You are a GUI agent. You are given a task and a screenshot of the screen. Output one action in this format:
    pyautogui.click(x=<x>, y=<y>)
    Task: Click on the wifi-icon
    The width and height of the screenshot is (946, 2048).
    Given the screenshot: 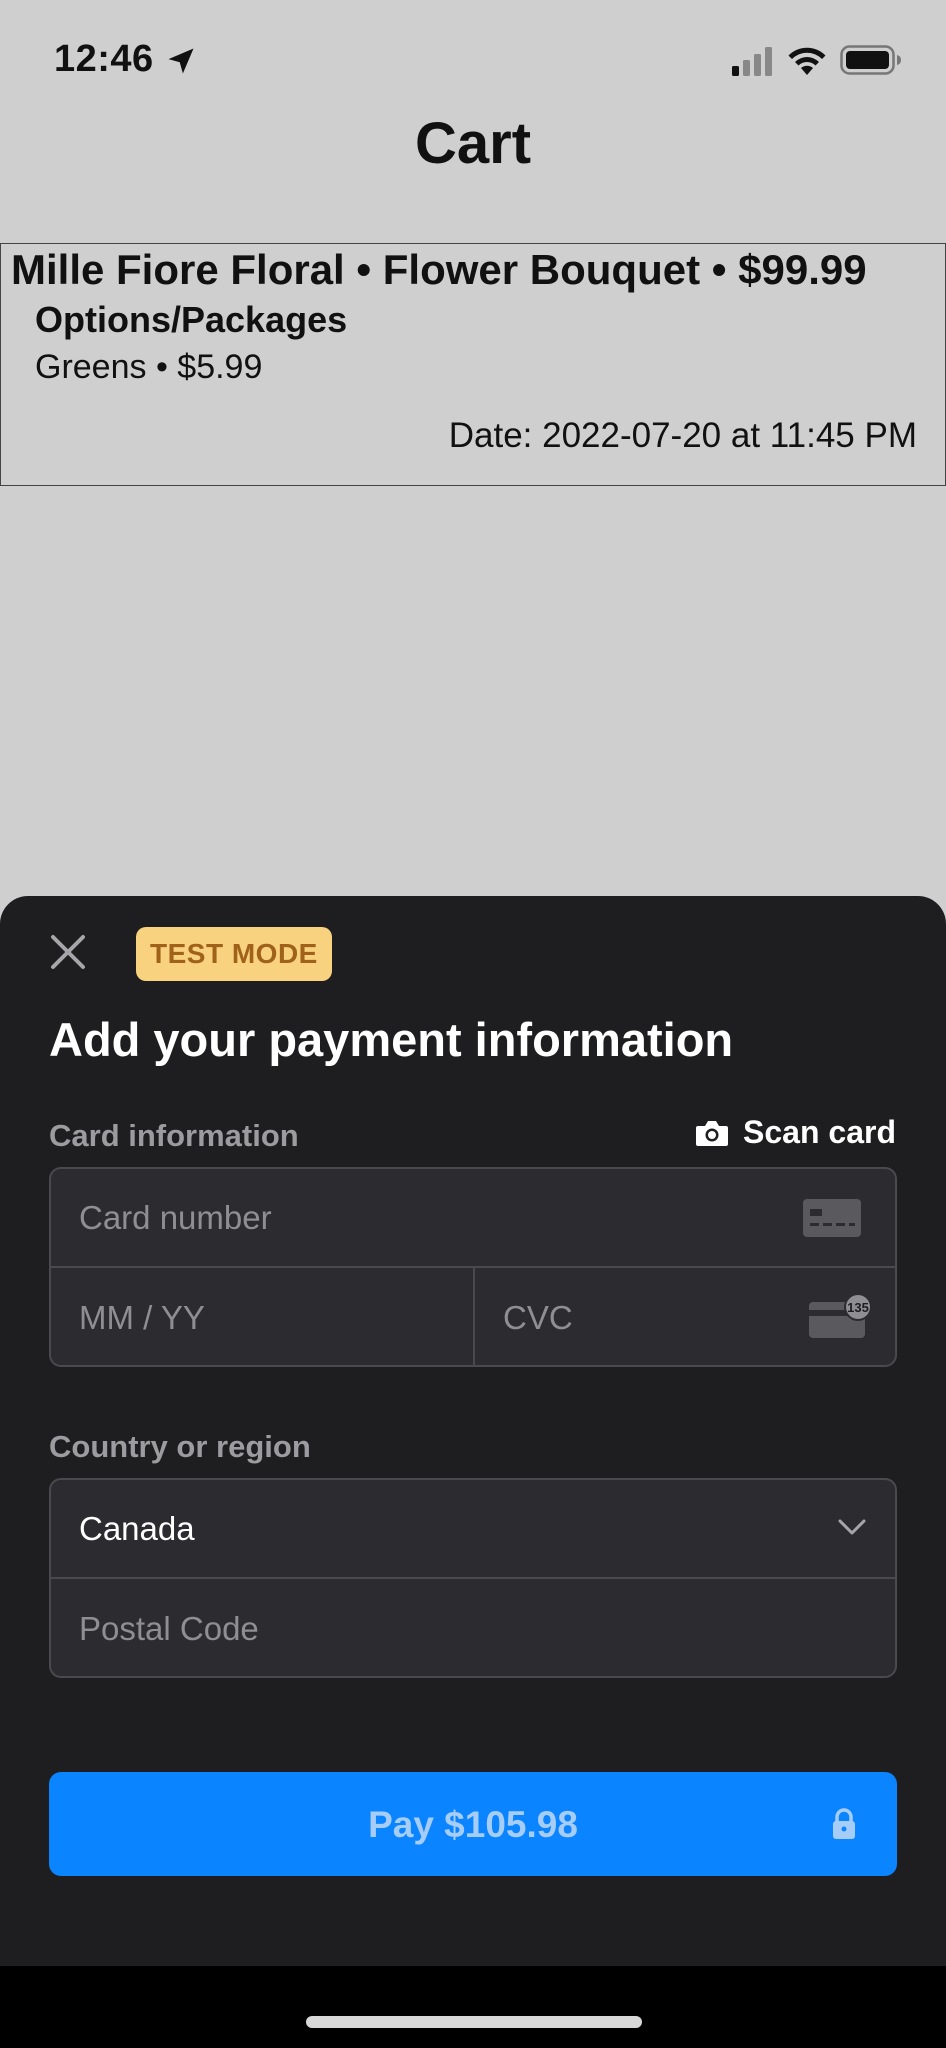 What is the action you would take?
    pyautogui.click(x=807, y=61)
    